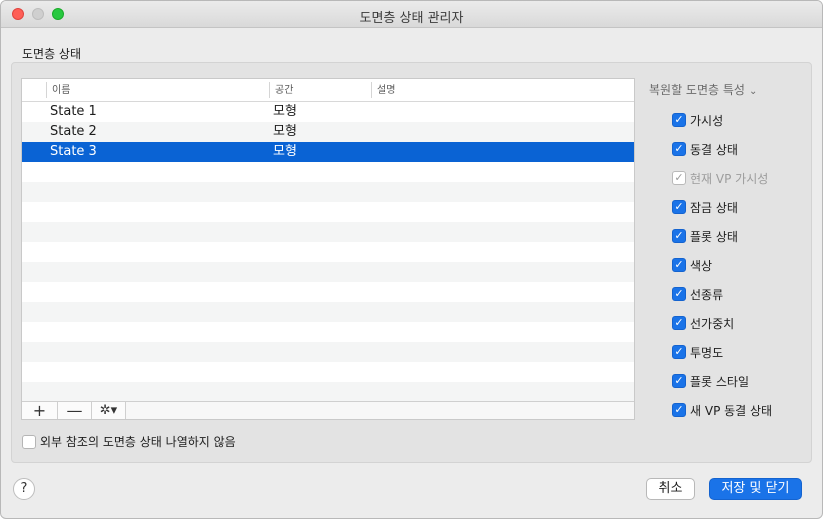 The height and width of the screenshot is (519, 823). I want to click on restore-properties-label: 복원할 도면층 특성, so click(697, 90).